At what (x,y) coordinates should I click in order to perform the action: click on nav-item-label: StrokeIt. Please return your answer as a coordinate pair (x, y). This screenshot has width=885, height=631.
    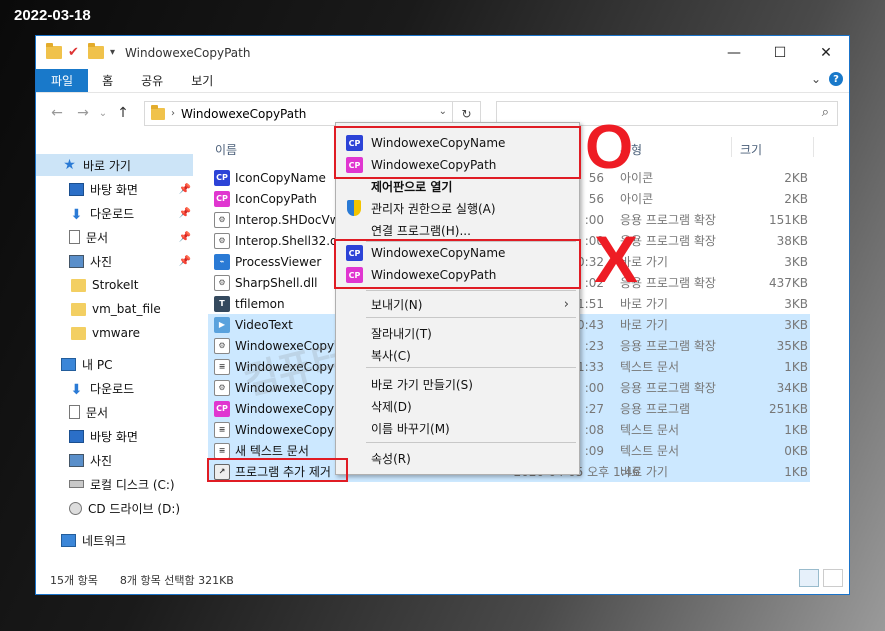
    Looking at the image, I should click on (115, 285).